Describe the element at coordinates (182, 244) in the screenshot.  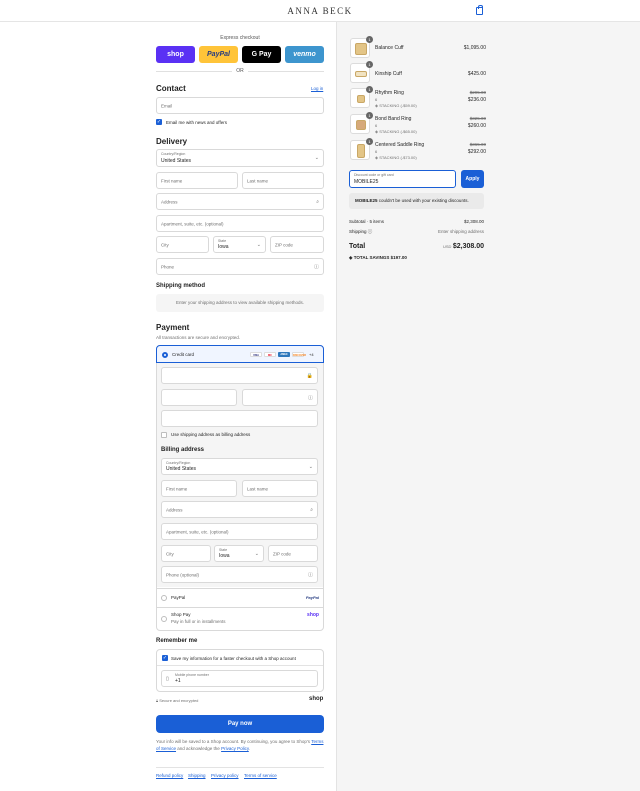
I see `city-field: City` at that location.